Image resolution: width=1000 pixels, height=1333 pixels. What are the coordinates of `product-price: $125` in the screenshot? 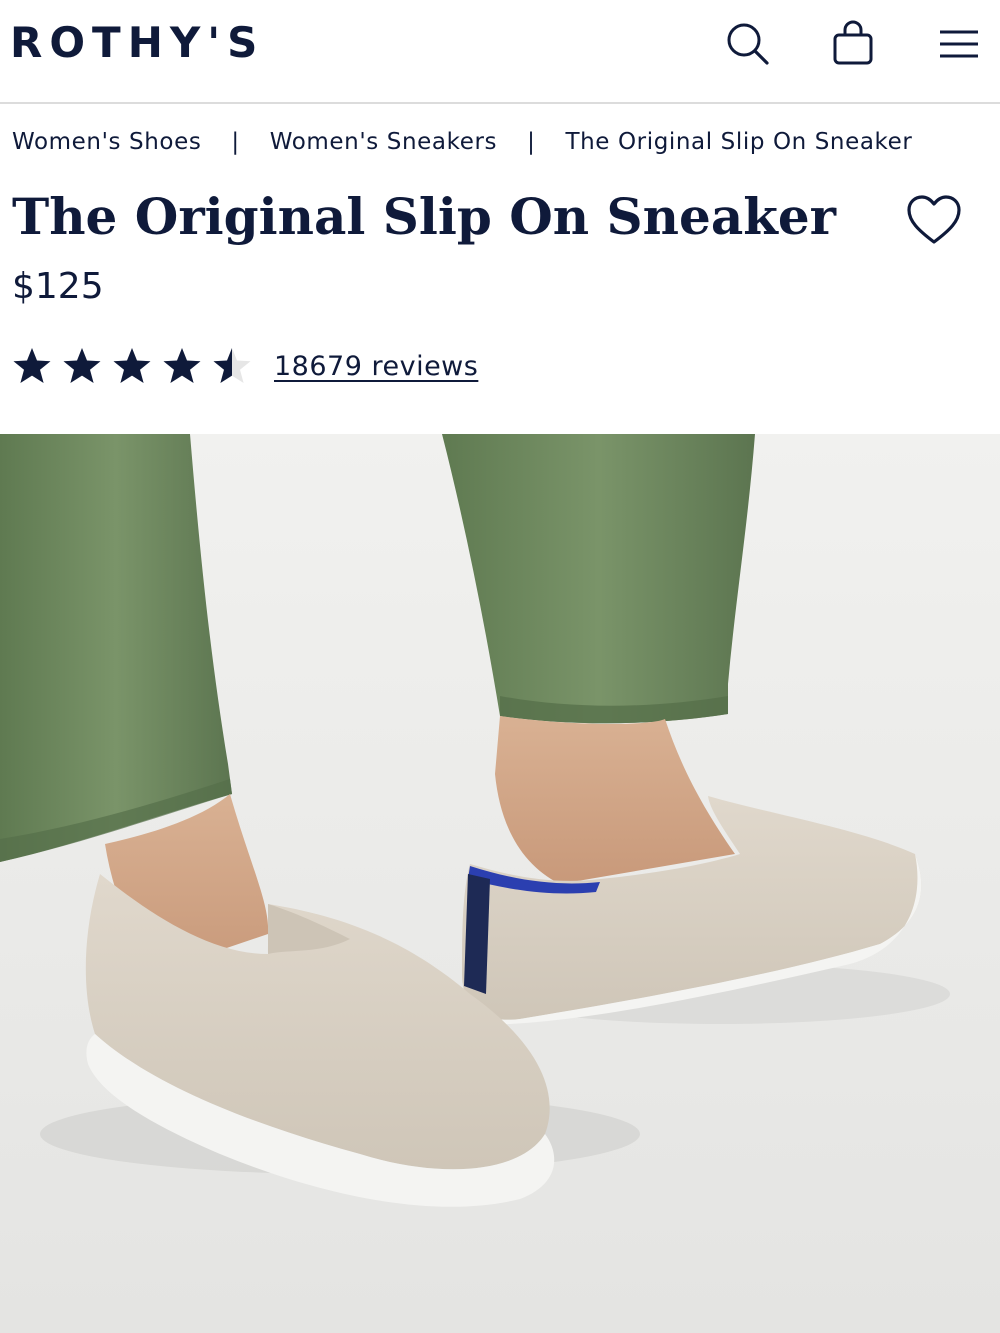 It's located at (58, 286).